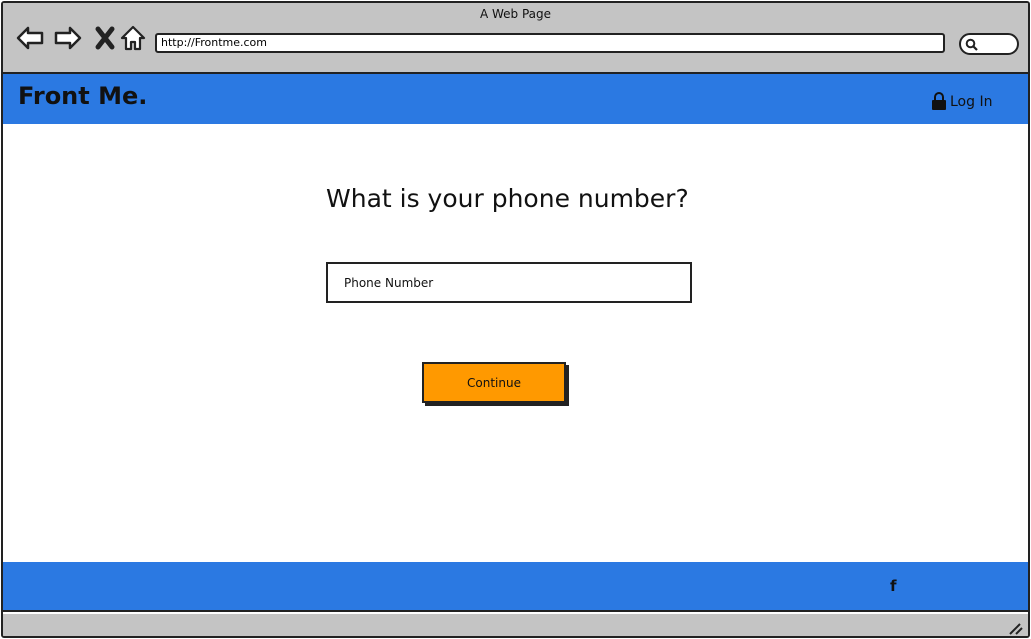 Image resolution: width=1031 pixels, height=639 pixels. I want to click on url-bar: http://Frontme.com, so click(550, 43).